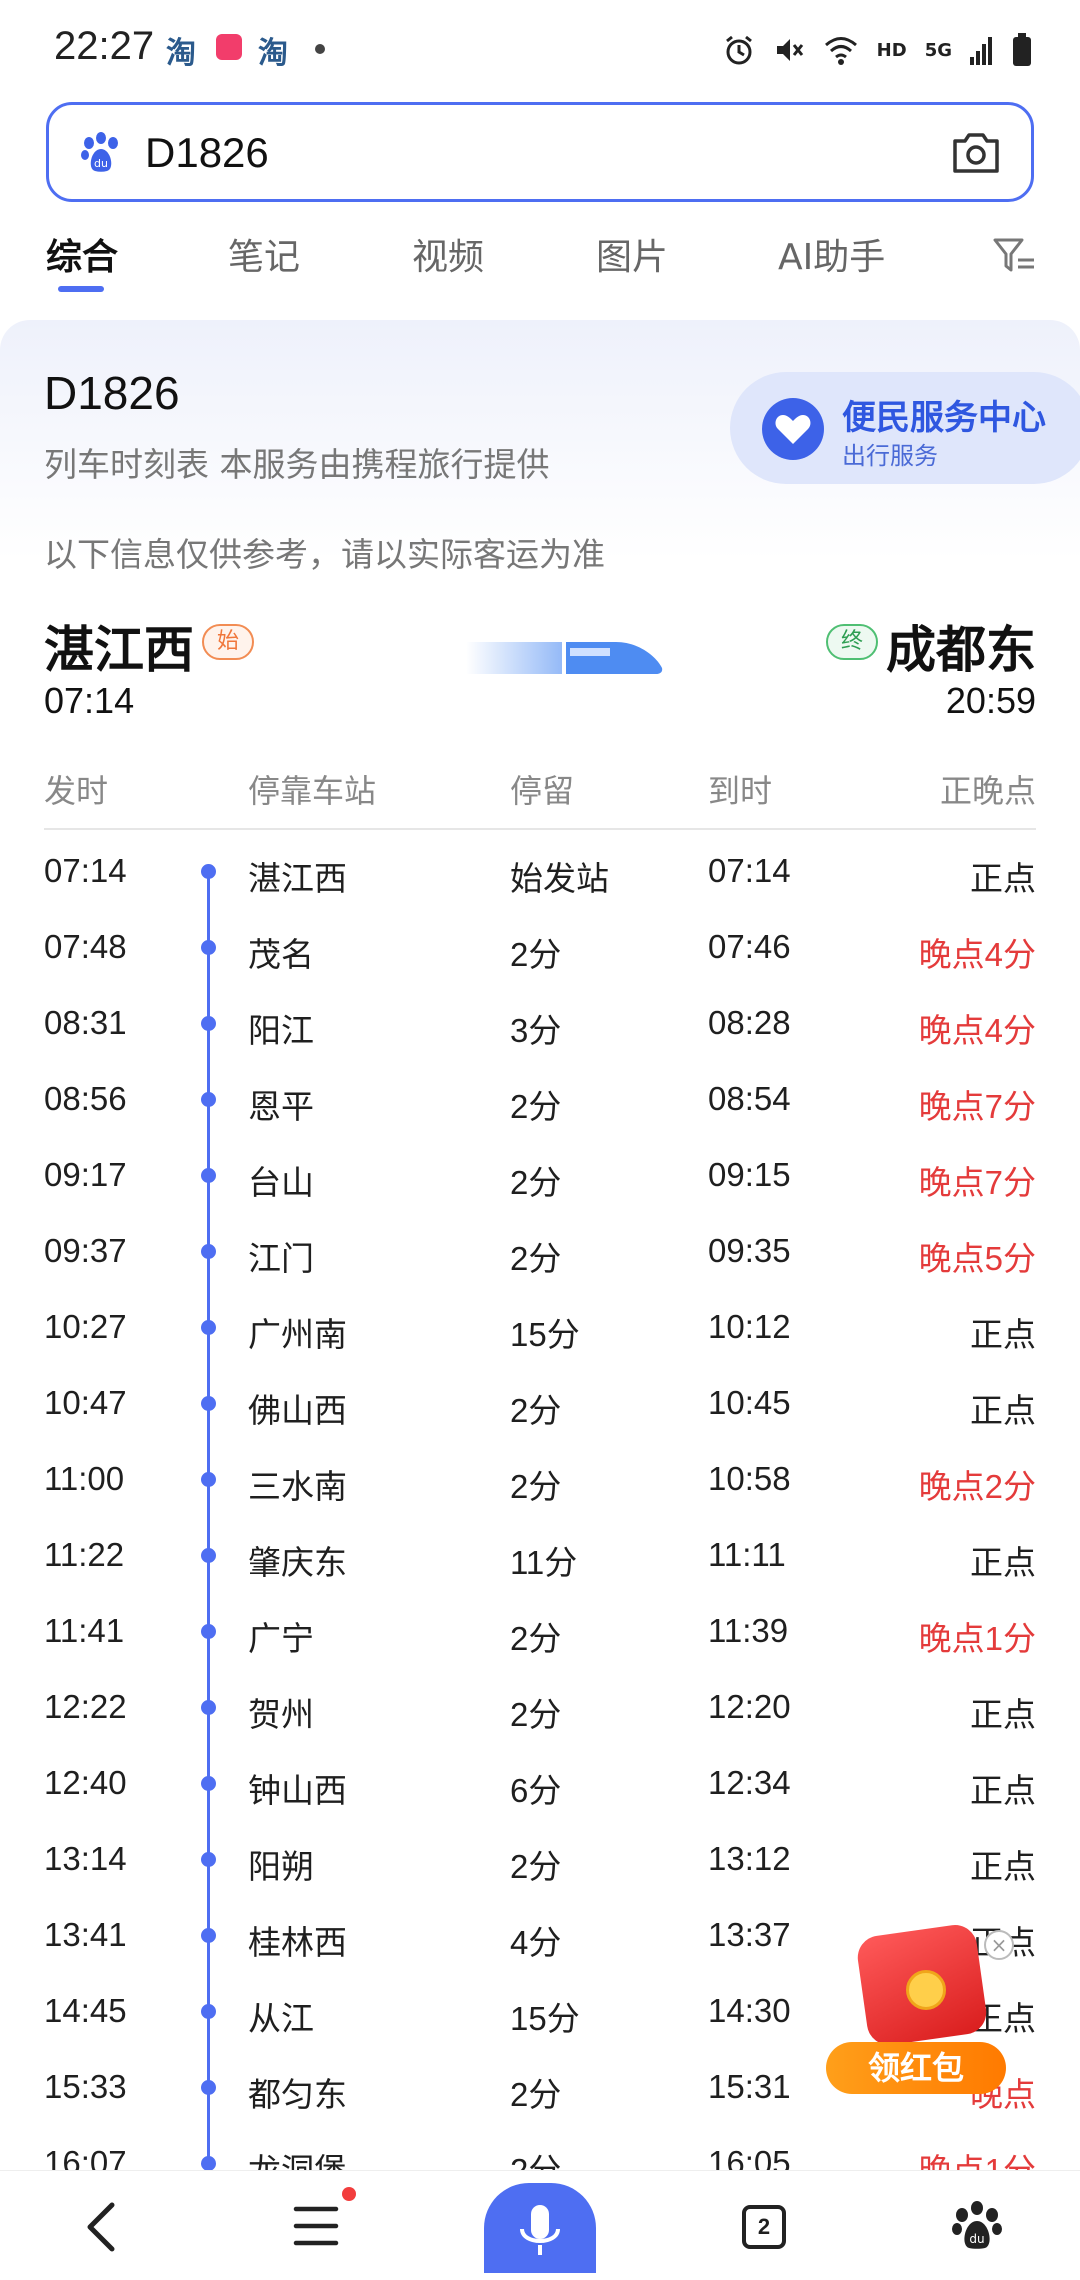 Image resolution: width=1080 pixels, height=2280 pixels. What do you see at coordinates (540, 1174) in the screenshot?
I see `table-row: 09:17 台山 2分 09:15 晚点7分` at bounding box center [540, 1174].